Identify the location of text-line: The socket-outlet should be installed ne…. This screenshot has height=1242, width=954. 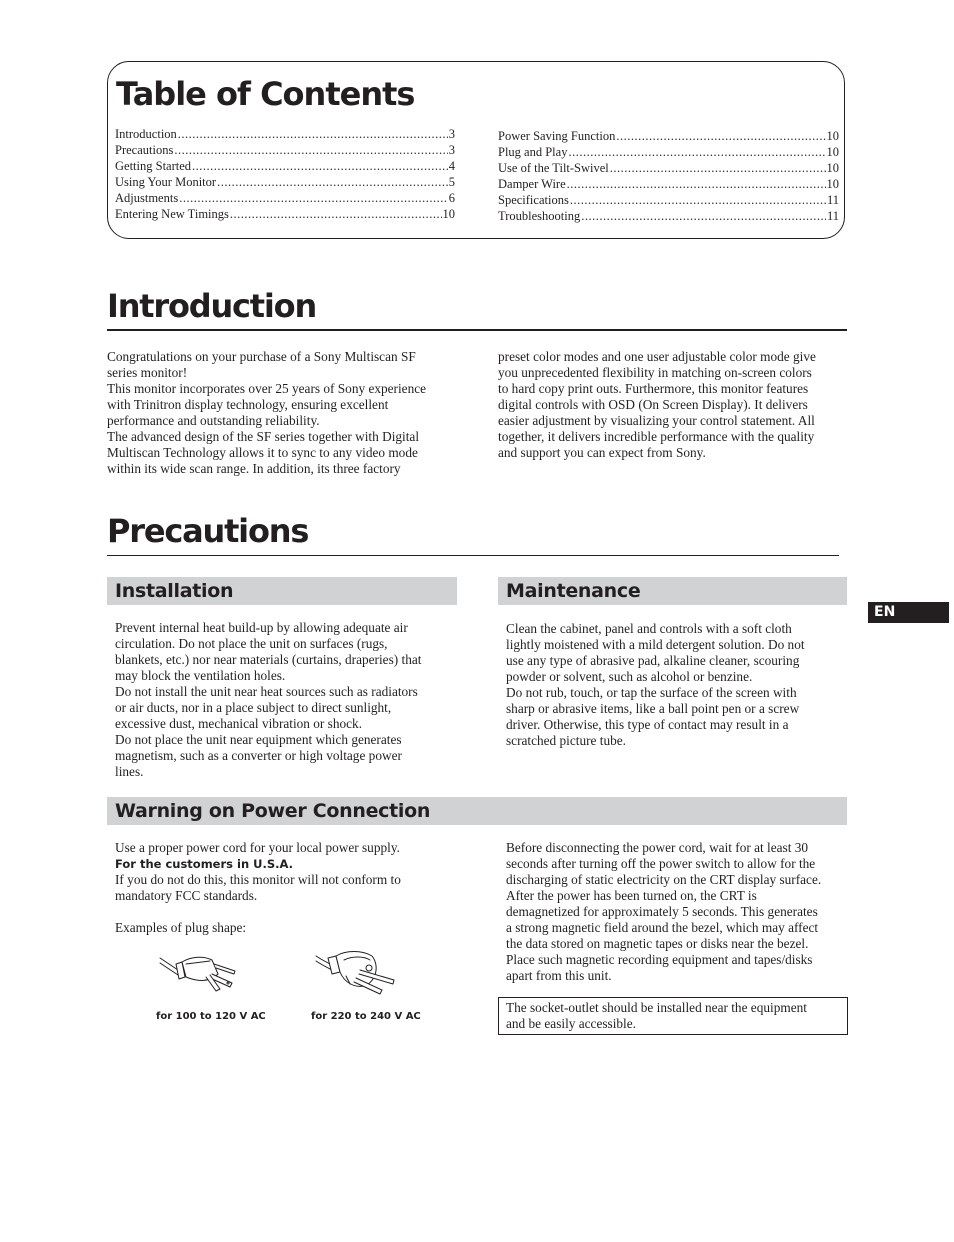
(656, 1007).